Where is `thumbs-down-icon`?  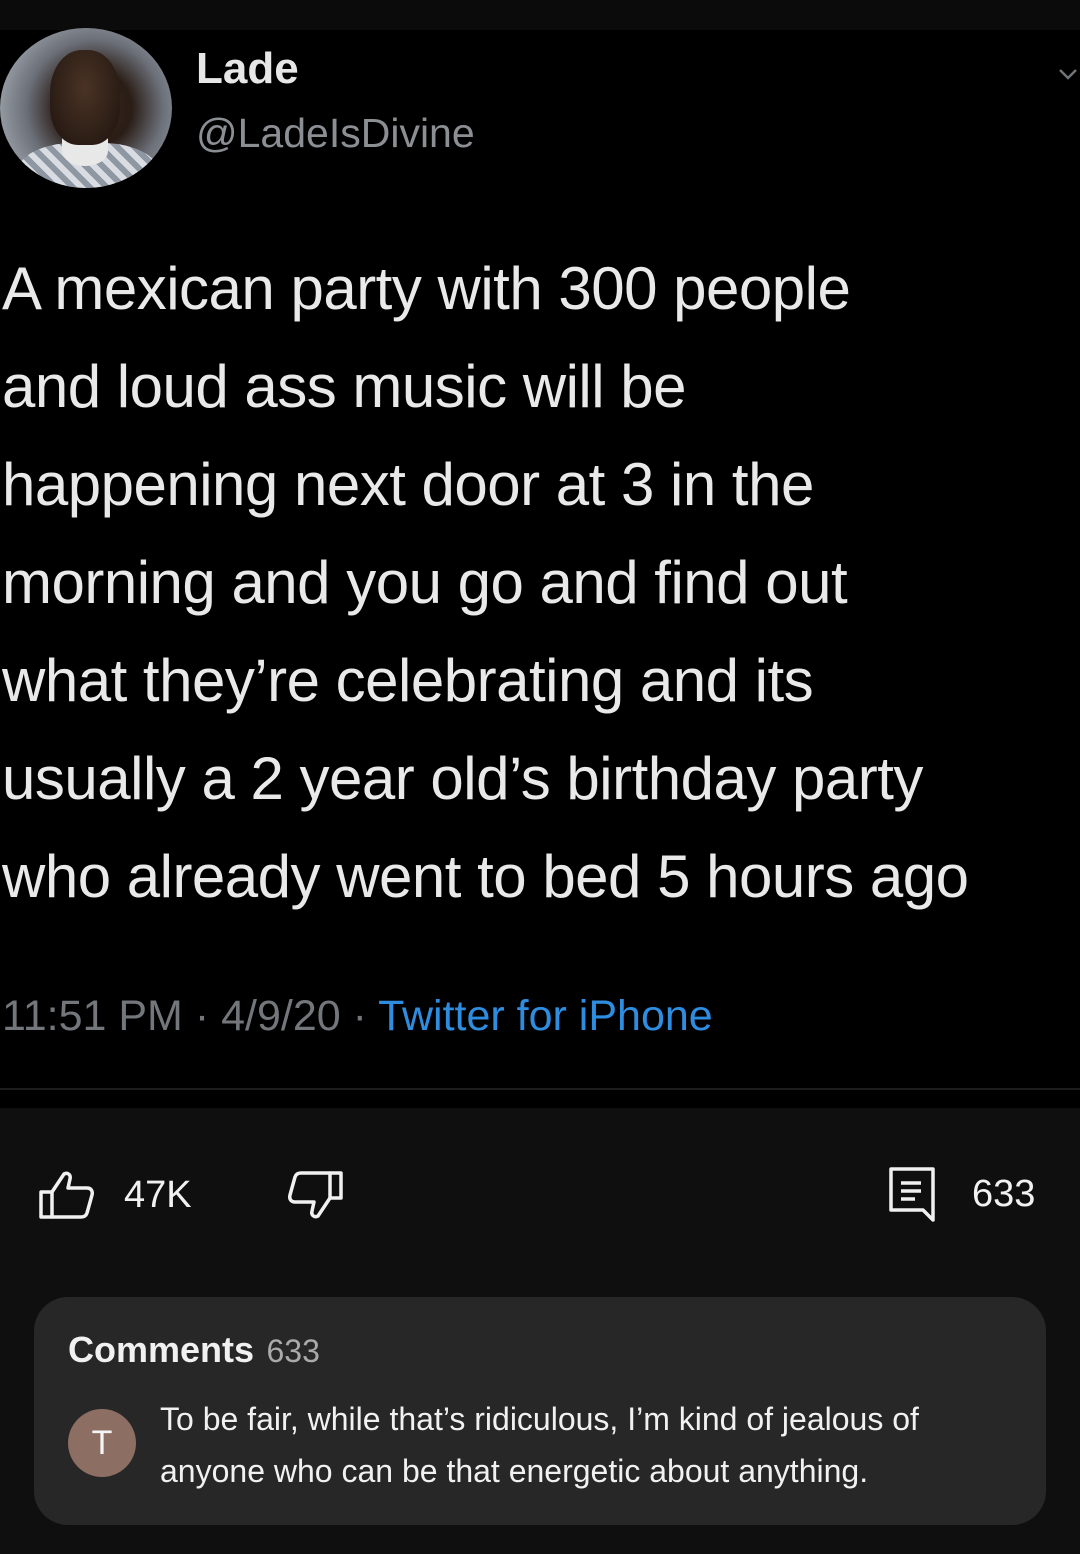
thumbs-down-icon is located at coordinates (315, 1195).